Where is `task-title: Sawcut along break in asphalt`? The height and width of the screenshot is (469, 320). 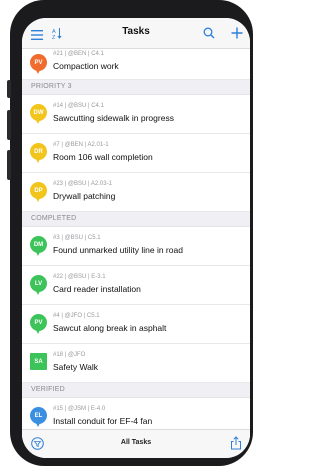 task-title: Sawcut along break in asphalt is located at coordinates (110, 328).